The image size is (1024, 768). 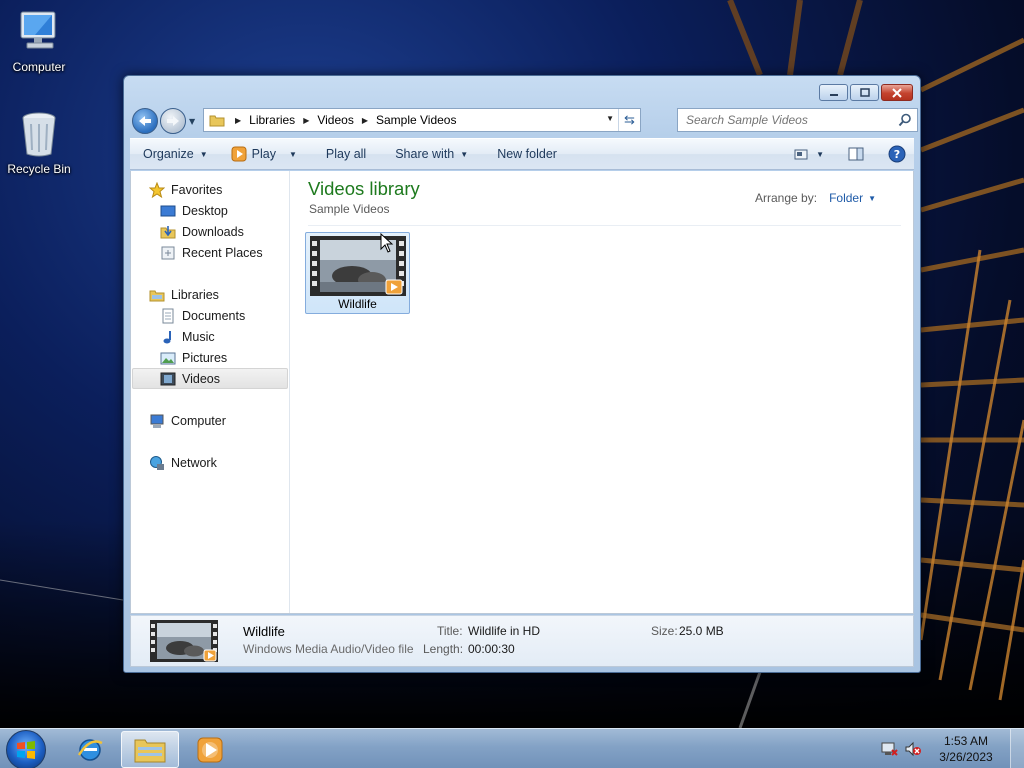 I want to click on mouse-cursor-icon, so click(x=387, y=243).